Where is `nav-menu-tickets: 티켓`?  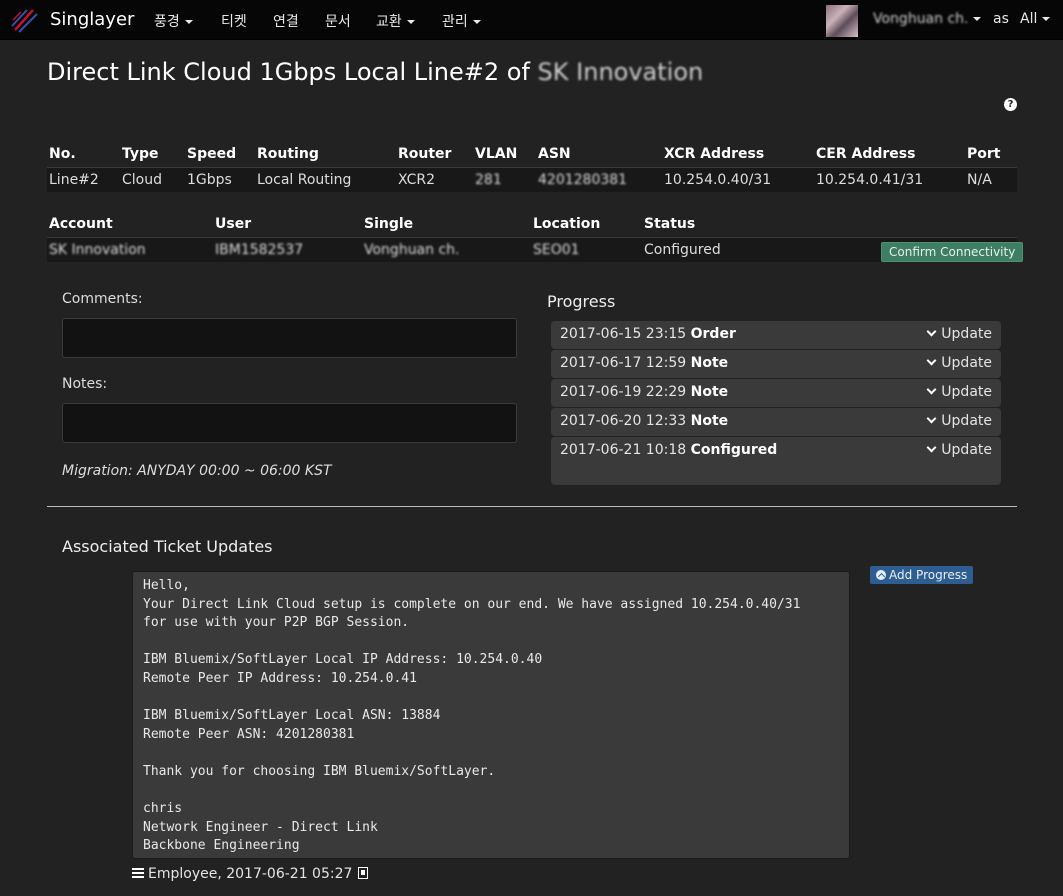
nav-menu-tickets: 티켓 is located at coordinates (234, 21).